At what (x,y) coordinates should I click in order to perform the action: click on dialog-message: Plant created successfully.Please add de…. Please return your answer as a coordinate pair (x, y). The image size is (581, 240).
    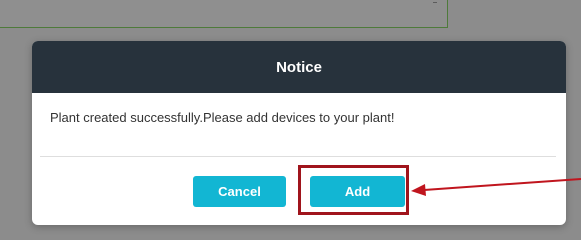
    Looking at the image, I should click on (222, 117).